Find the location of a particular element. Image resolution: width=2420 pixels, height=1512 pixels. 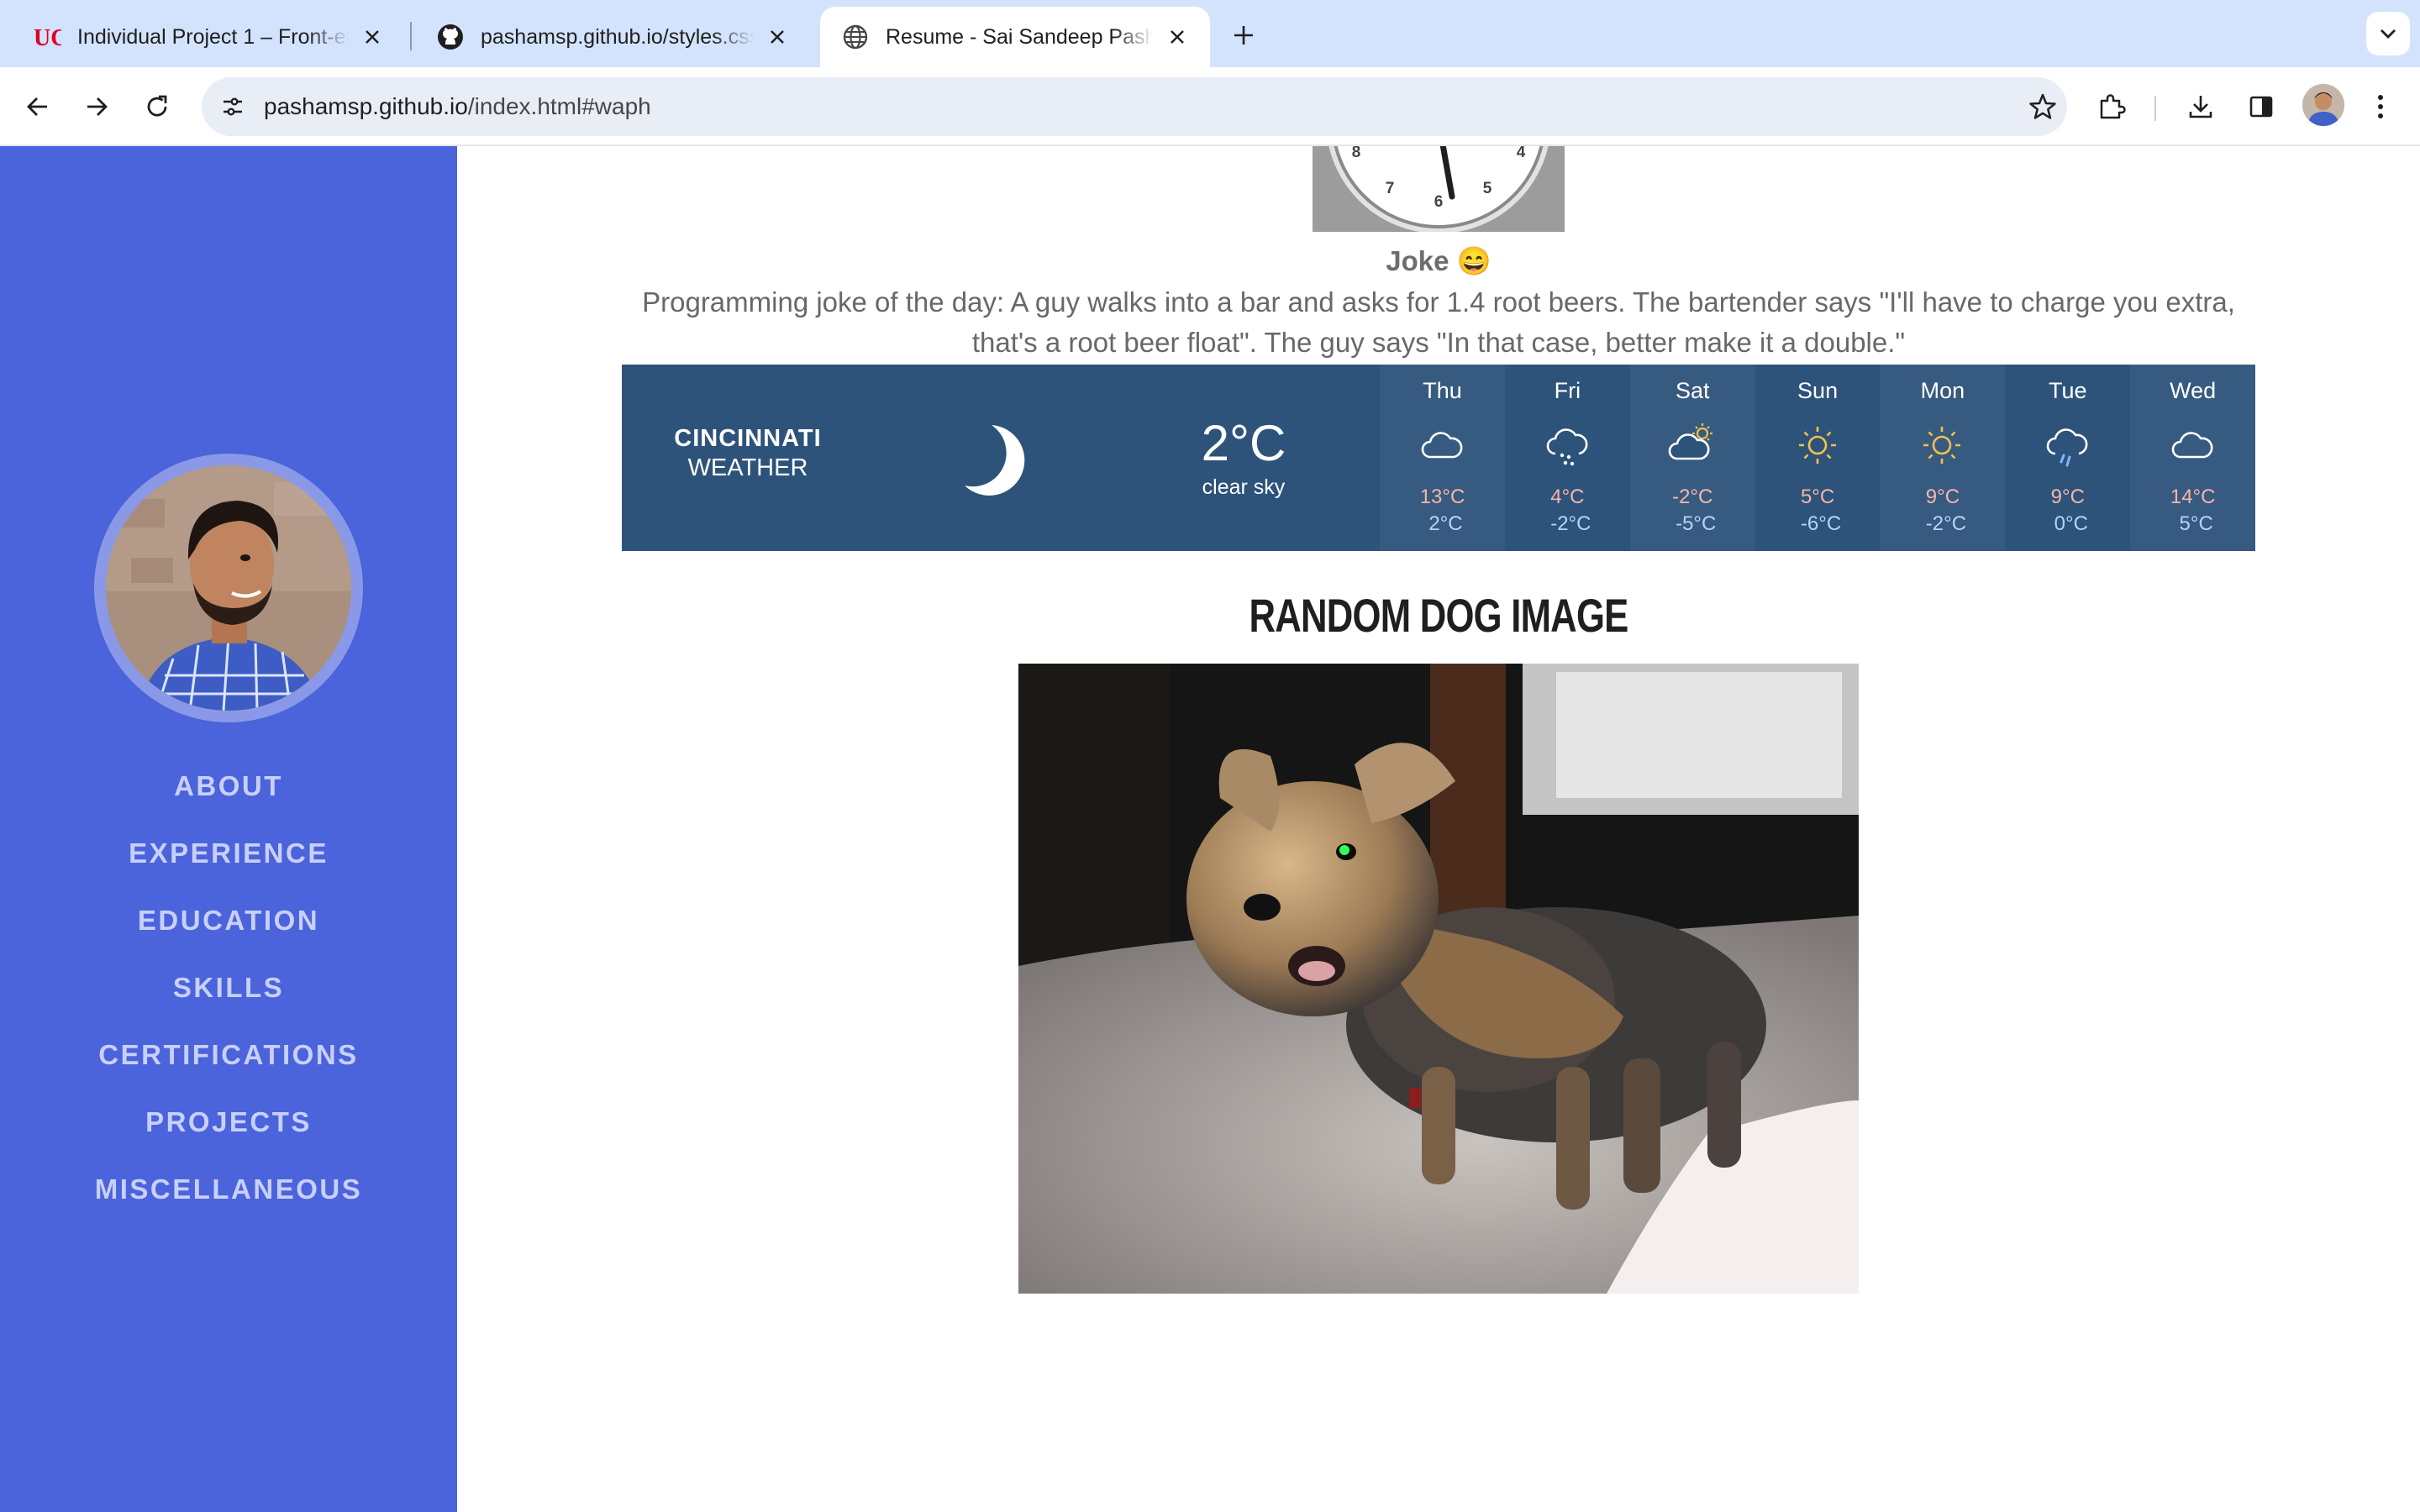

weather-label: WEATHER is located at coordinates (748, 467).